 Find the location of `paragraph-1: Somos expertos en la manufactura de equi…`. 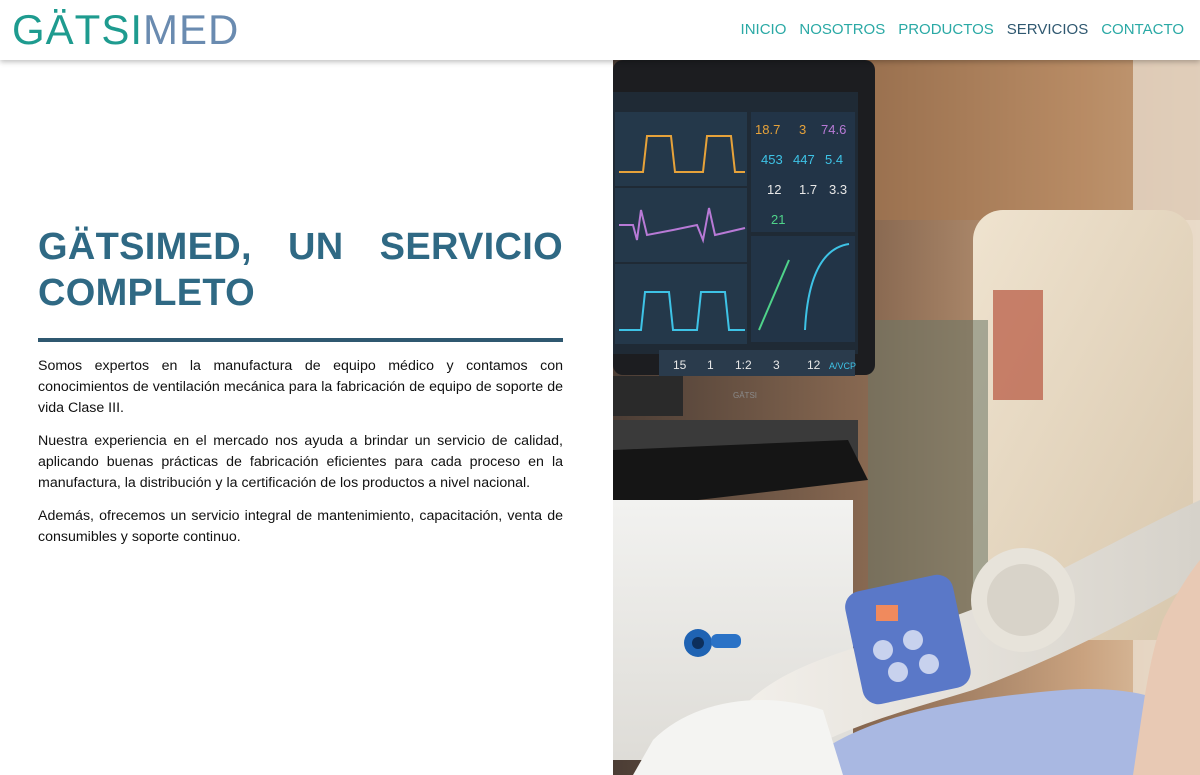

paragraph-1: Somos expertos en la manufactura de equi… is located at coordinates (300, 387).